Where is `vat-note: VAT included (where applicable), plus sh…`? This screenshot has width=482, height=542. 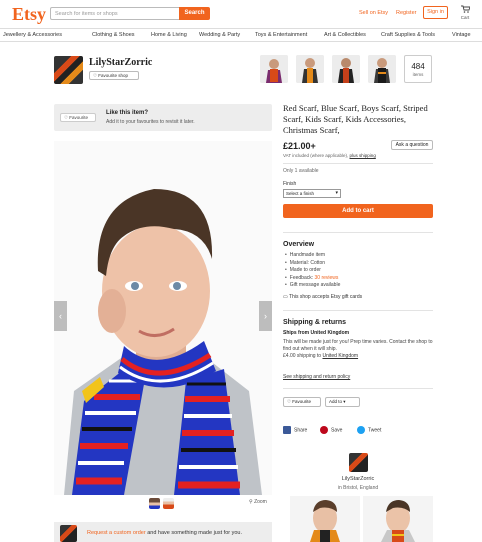 vat-note: VAT included (where applicable), plus sh… is located at coordinates (329, 155).